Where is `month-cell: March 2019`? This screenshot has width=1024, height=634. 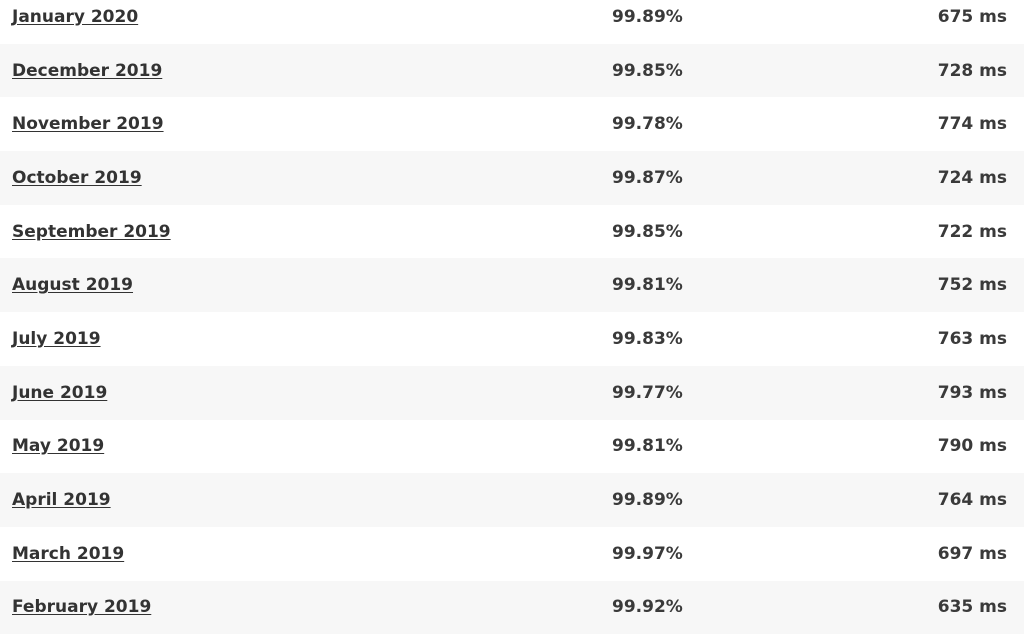 month-cell: March 2019 is located at coordinates (286, 554).